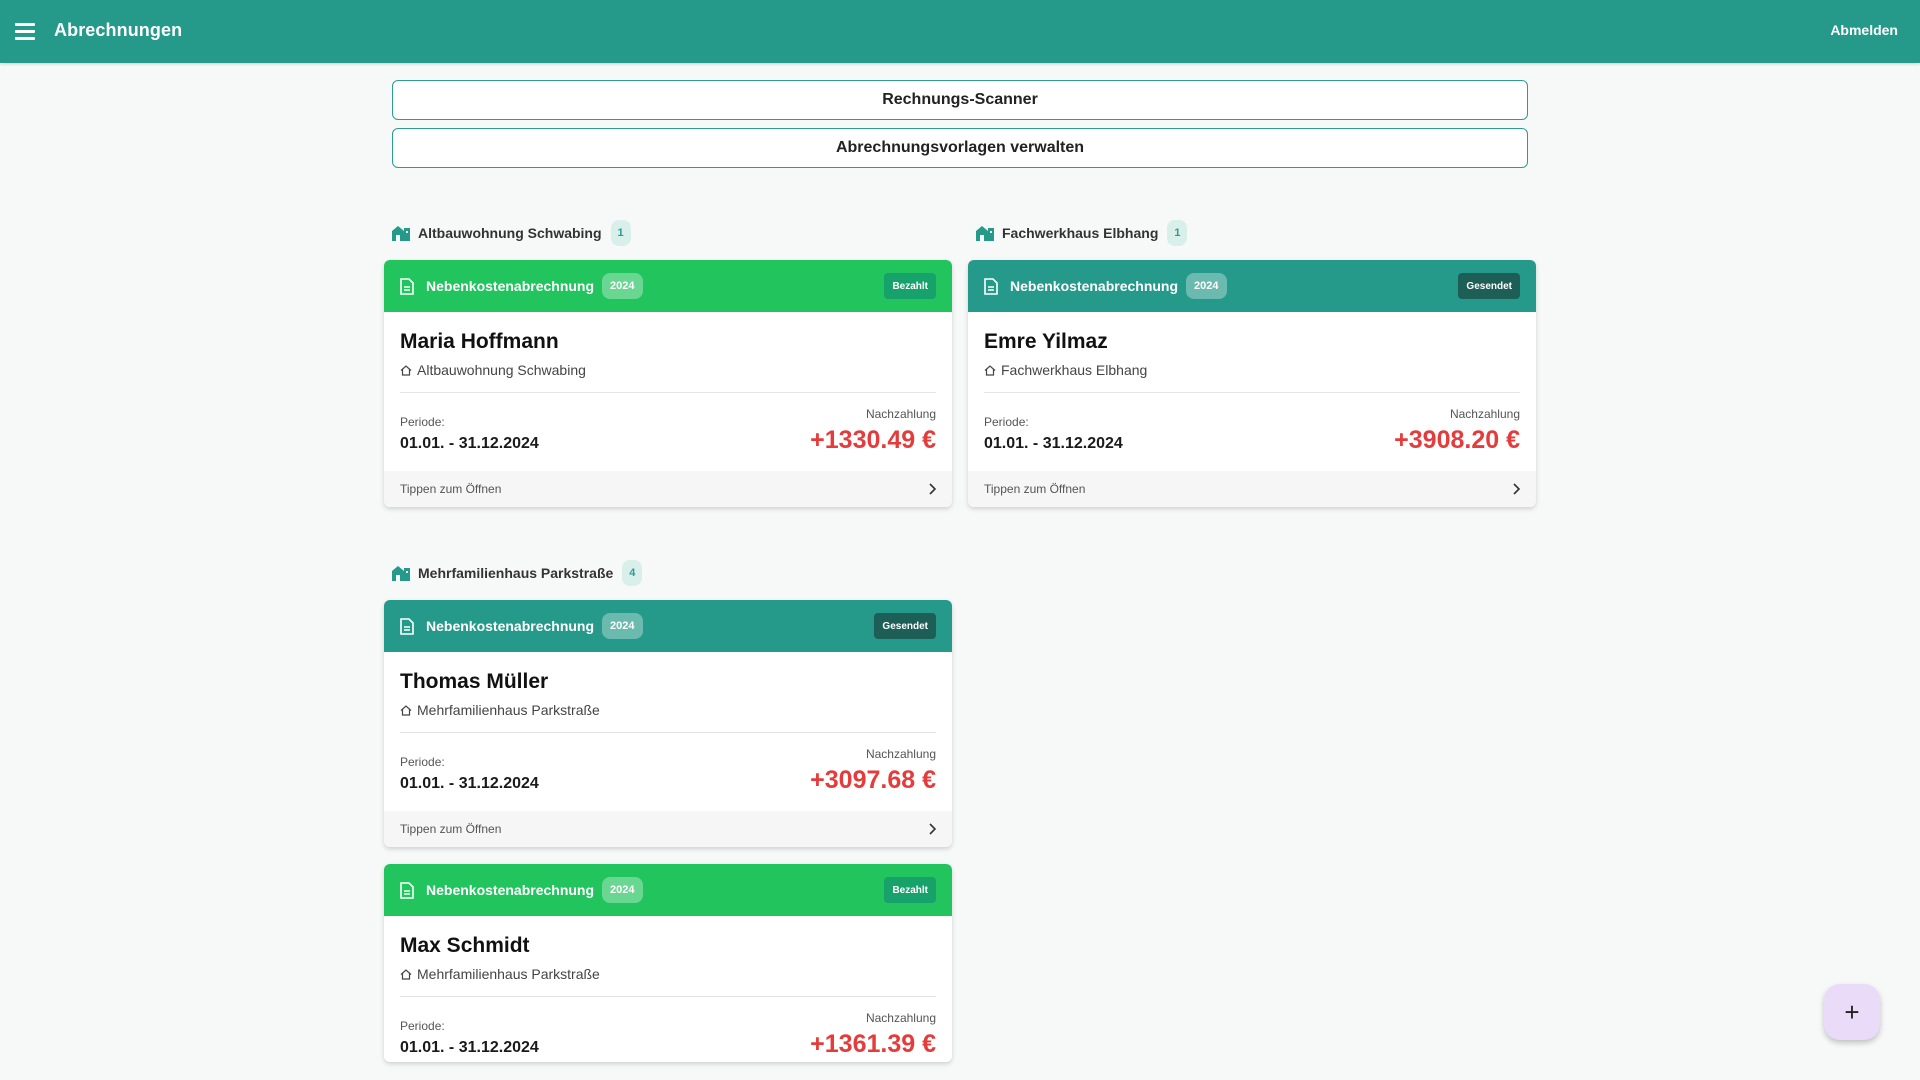 Image resolution: width=1920 pixels, height=1080 pixels. What do you see at coordinates (873, 780) in the screenshot?
I see `amount-value: +3097.68 €` at bounding box center [873, 780].